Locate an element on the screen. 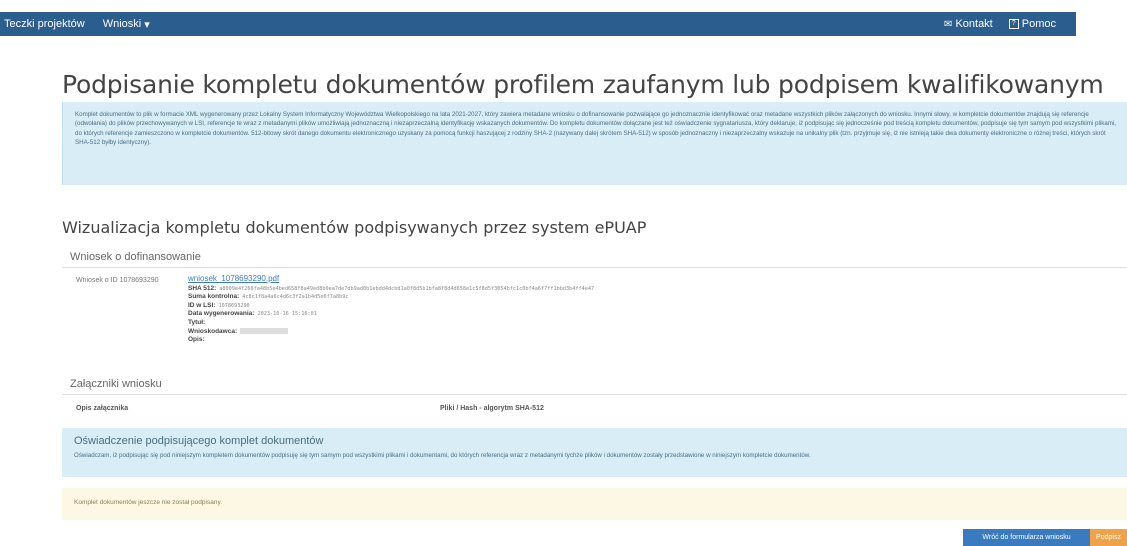 This screenshot has width=1127, height=546. attachments-heading: Załączniki wniosku is located at coordinates (594, 386).